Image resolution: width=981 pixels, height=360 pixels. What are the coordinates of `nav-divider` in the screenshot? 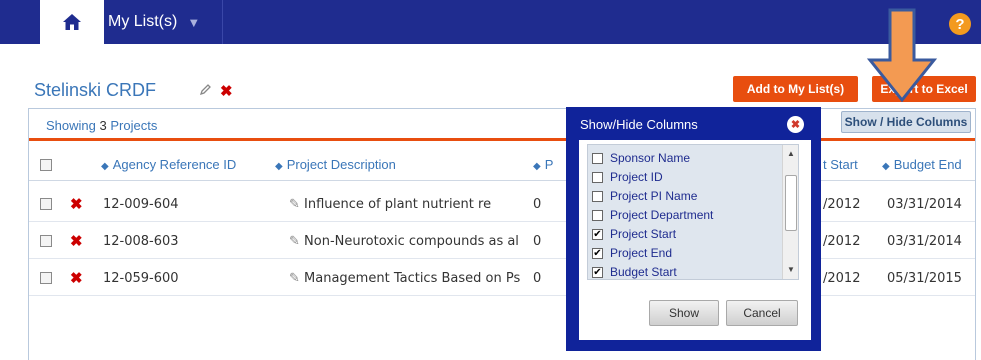 It's located at (222, 22).